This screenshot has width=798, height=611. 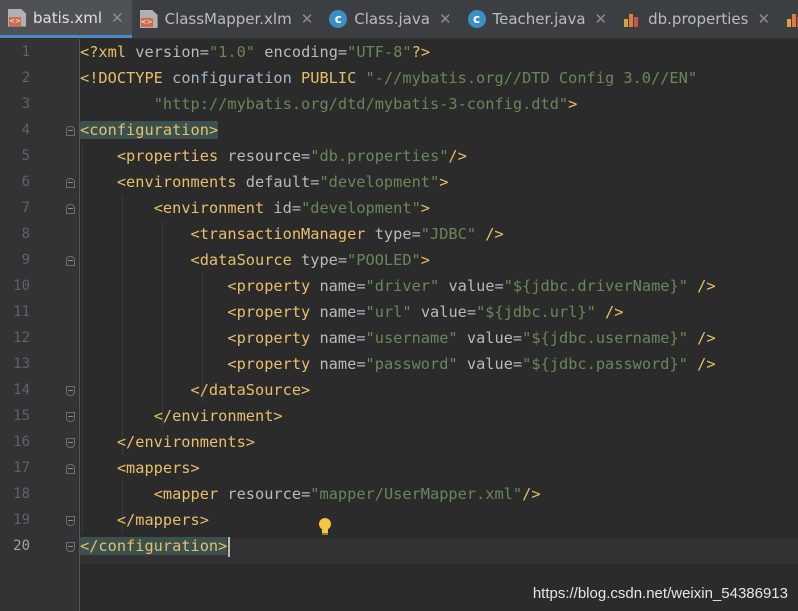 I want to click on line-number: 12, so click(x=21, y=338).